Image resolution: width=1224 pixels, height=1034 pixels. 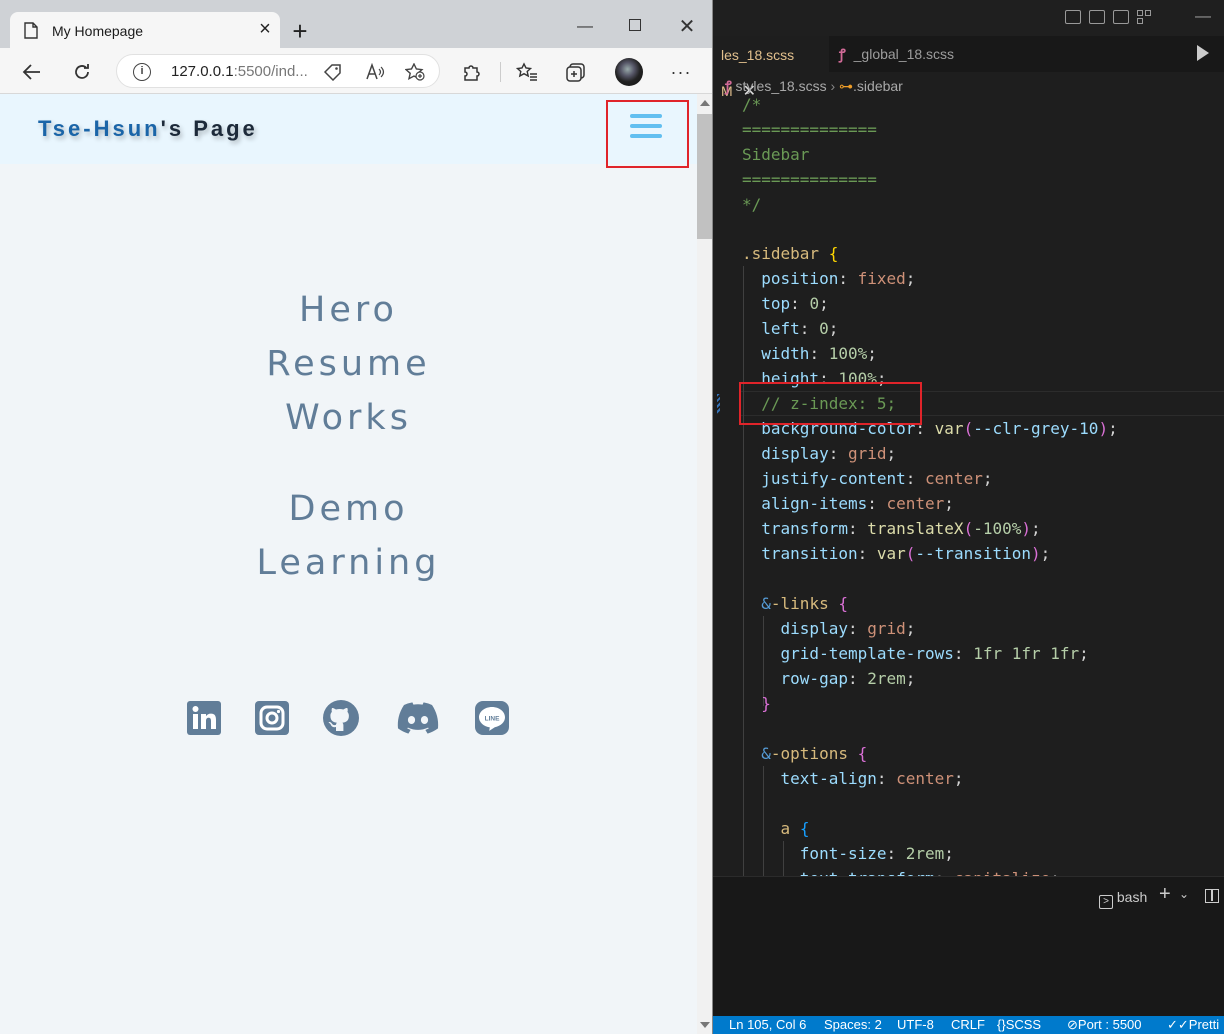 I want to click on prettier-status: ✓✓ Pretti, so click(x=1193, y=1025).